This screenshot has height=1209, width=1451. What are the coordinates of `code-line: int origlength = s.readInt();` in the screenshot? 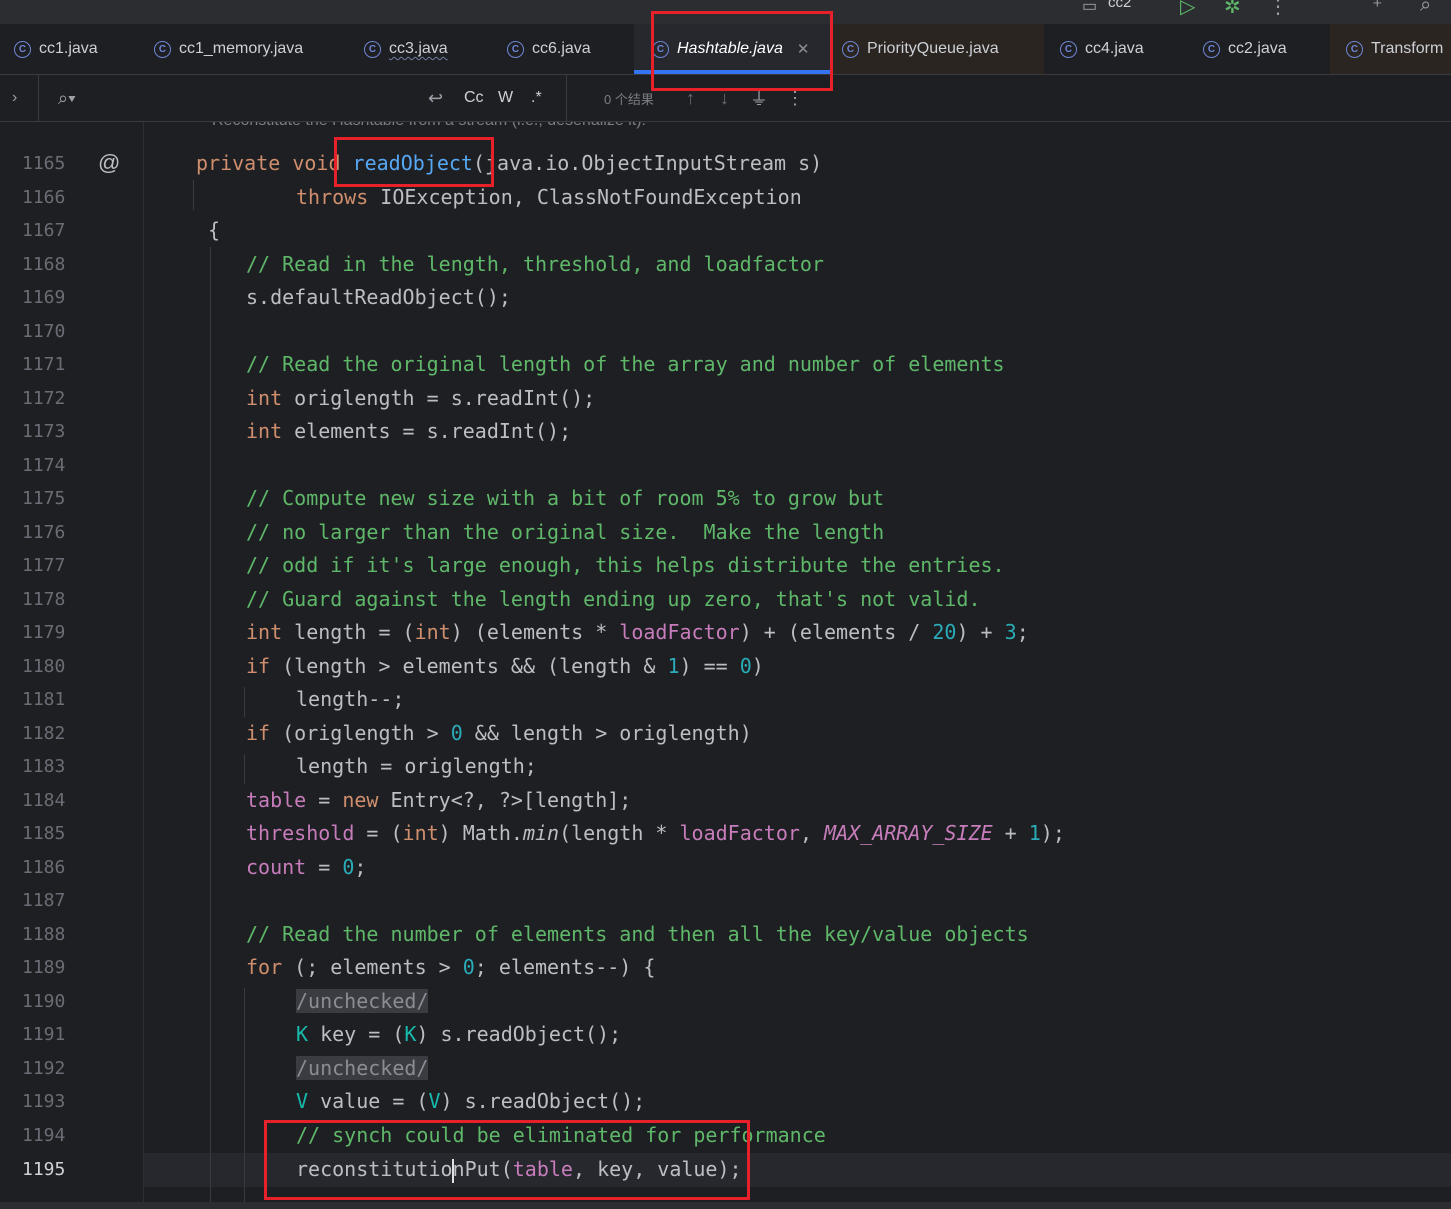 It's located at (421, 398).